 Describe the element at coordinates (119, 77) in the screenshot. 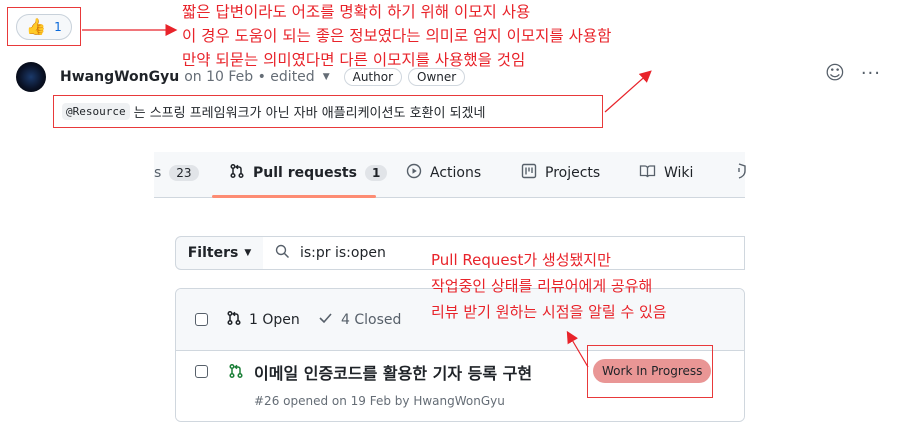

I see `comment-author: HwangWonGyu` at that location.